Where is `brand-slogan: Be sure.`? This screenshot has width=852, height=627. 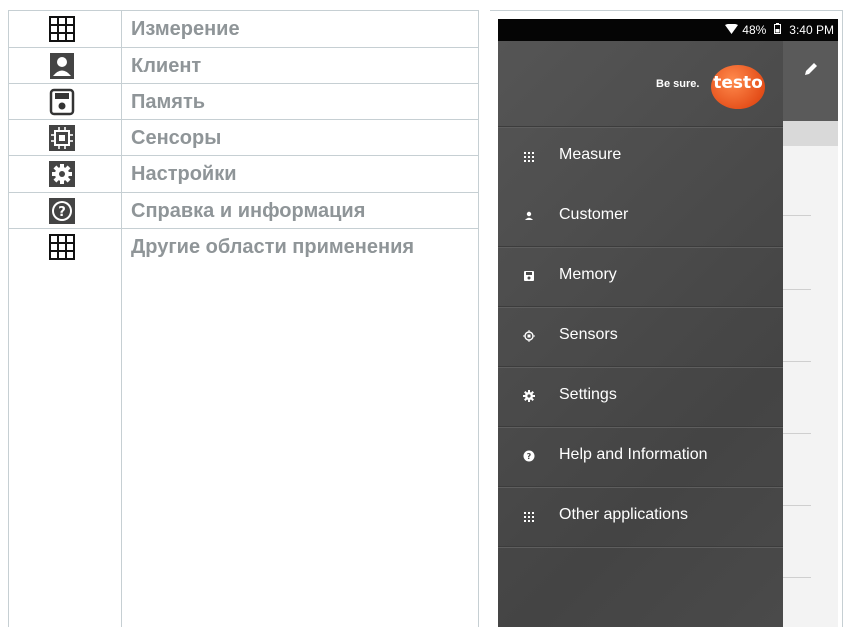 brand-slogan: Be sure. is located at coordinates (678, 84).